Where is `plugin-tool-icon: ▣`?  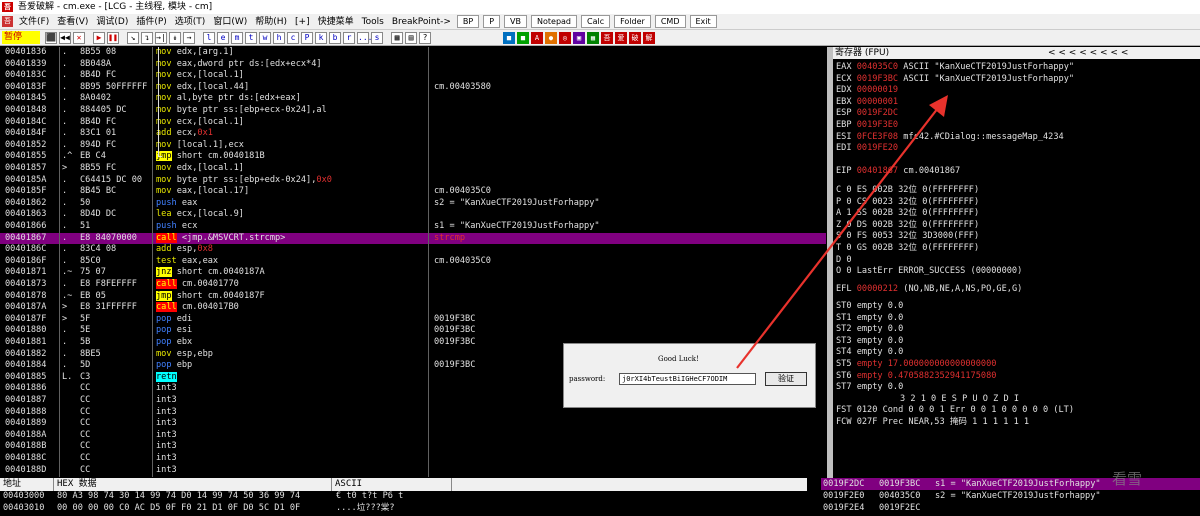
plugin-tool-icon: ▣ is located at coordinates (579, 37).